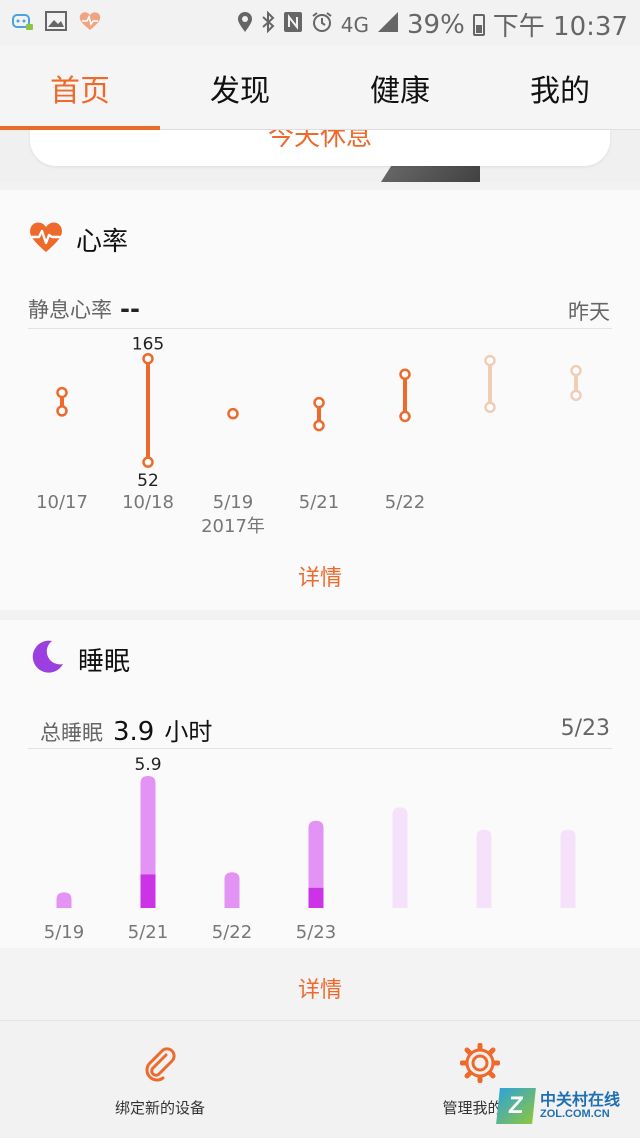  Describe the element at coordinates (268, 25) in the screenshot. I see `bluetooth-icon` at that location.